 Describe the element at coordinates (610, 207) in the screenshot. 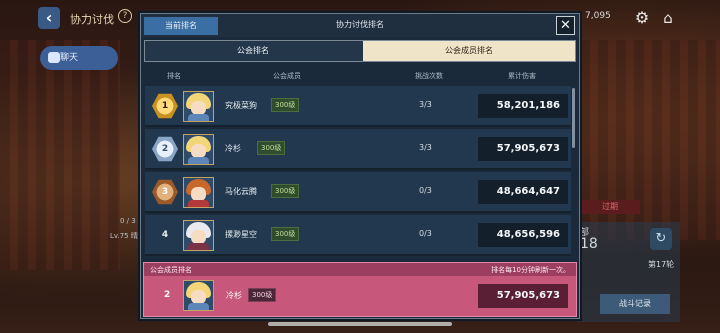

I see `expired-label: 过期` at that location.